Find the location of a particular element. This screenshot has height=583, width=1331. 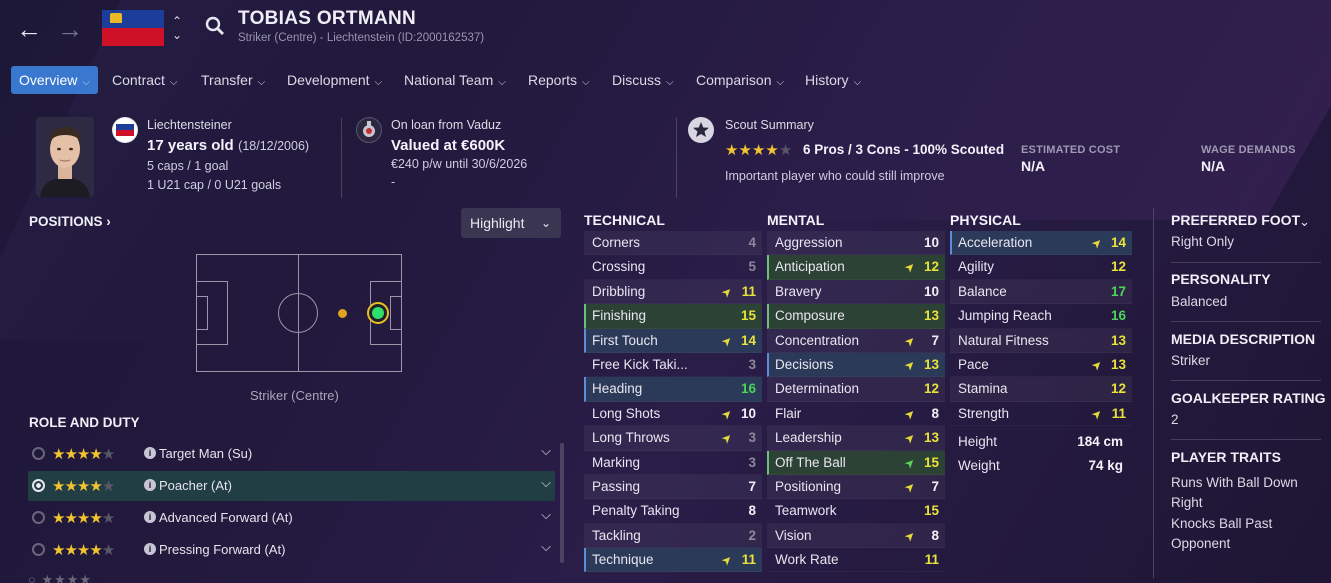

attribute-row: Anticipation ➤ 12 is located at coordinates (856, 267).